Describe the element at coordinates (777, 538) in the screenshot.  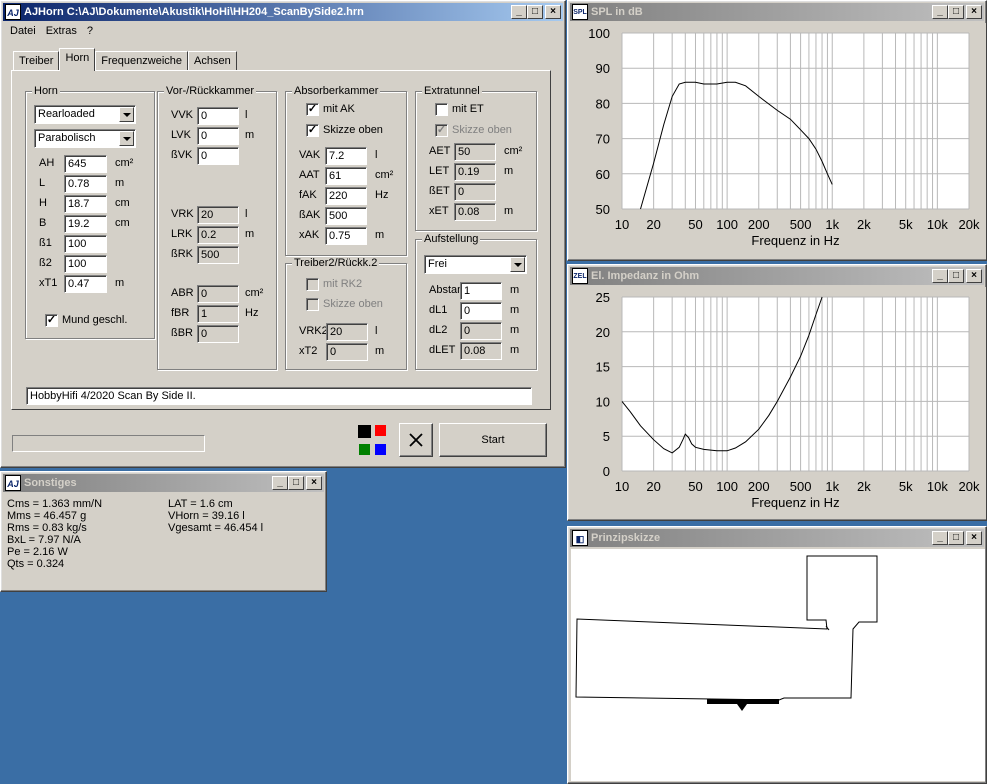
I see `skizze-titlebar: ◧ Prinzipskizze _ □ ×` at that location.